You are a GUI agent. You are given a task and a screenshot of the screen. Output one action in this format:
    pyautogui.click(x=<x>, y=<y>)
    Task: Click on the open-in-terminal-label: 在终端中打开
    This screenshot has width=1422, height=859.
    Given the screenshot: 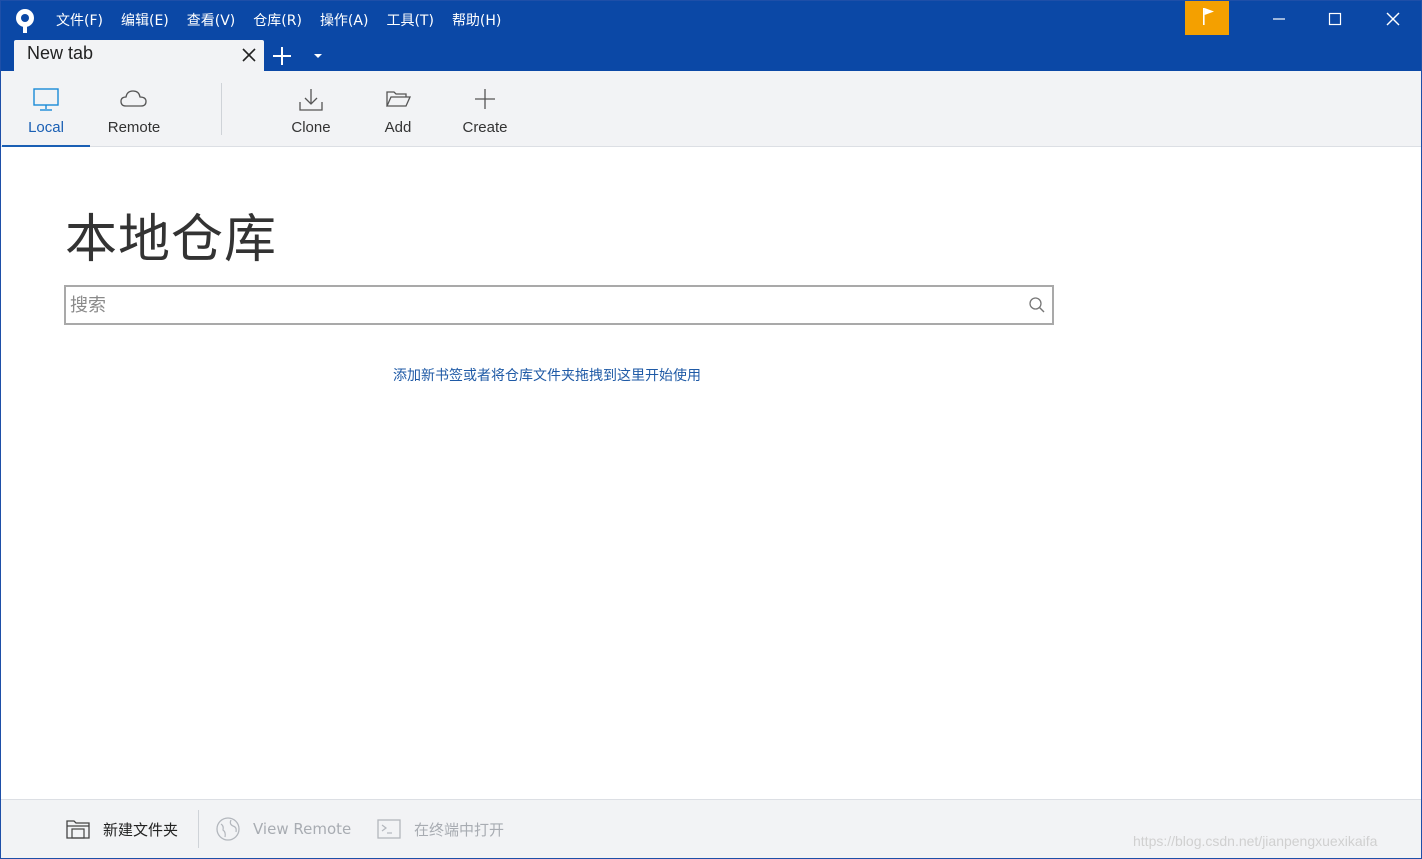 What is the action you would take?
    pyautogui.click(x=459, y=829)
    